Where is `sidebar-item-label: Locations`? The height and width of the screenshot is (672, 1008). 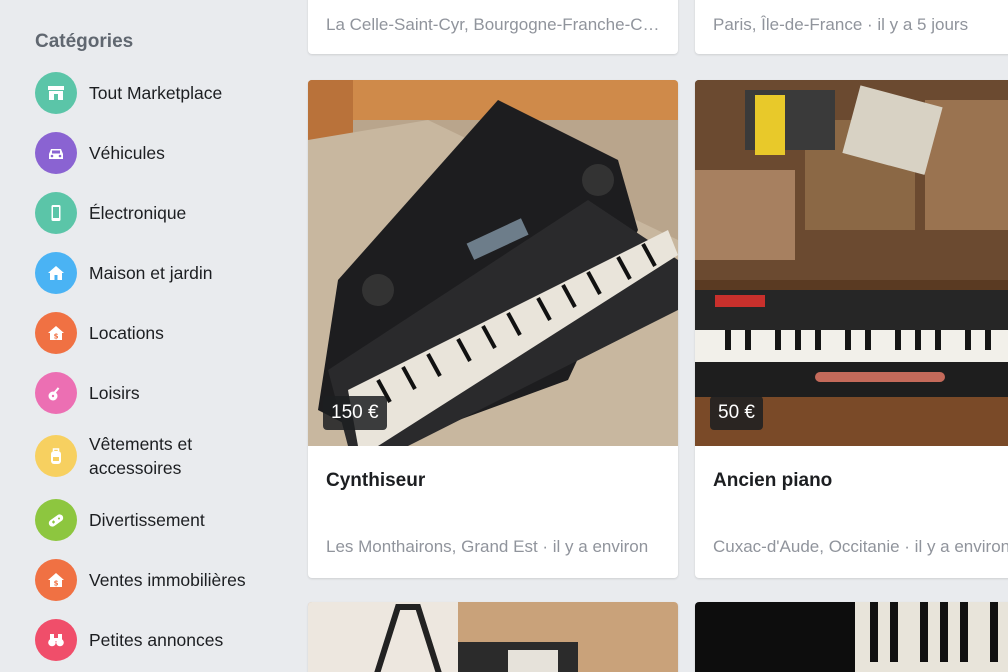 sidebar-item-label: Locations is located at coordinates (126, 333).